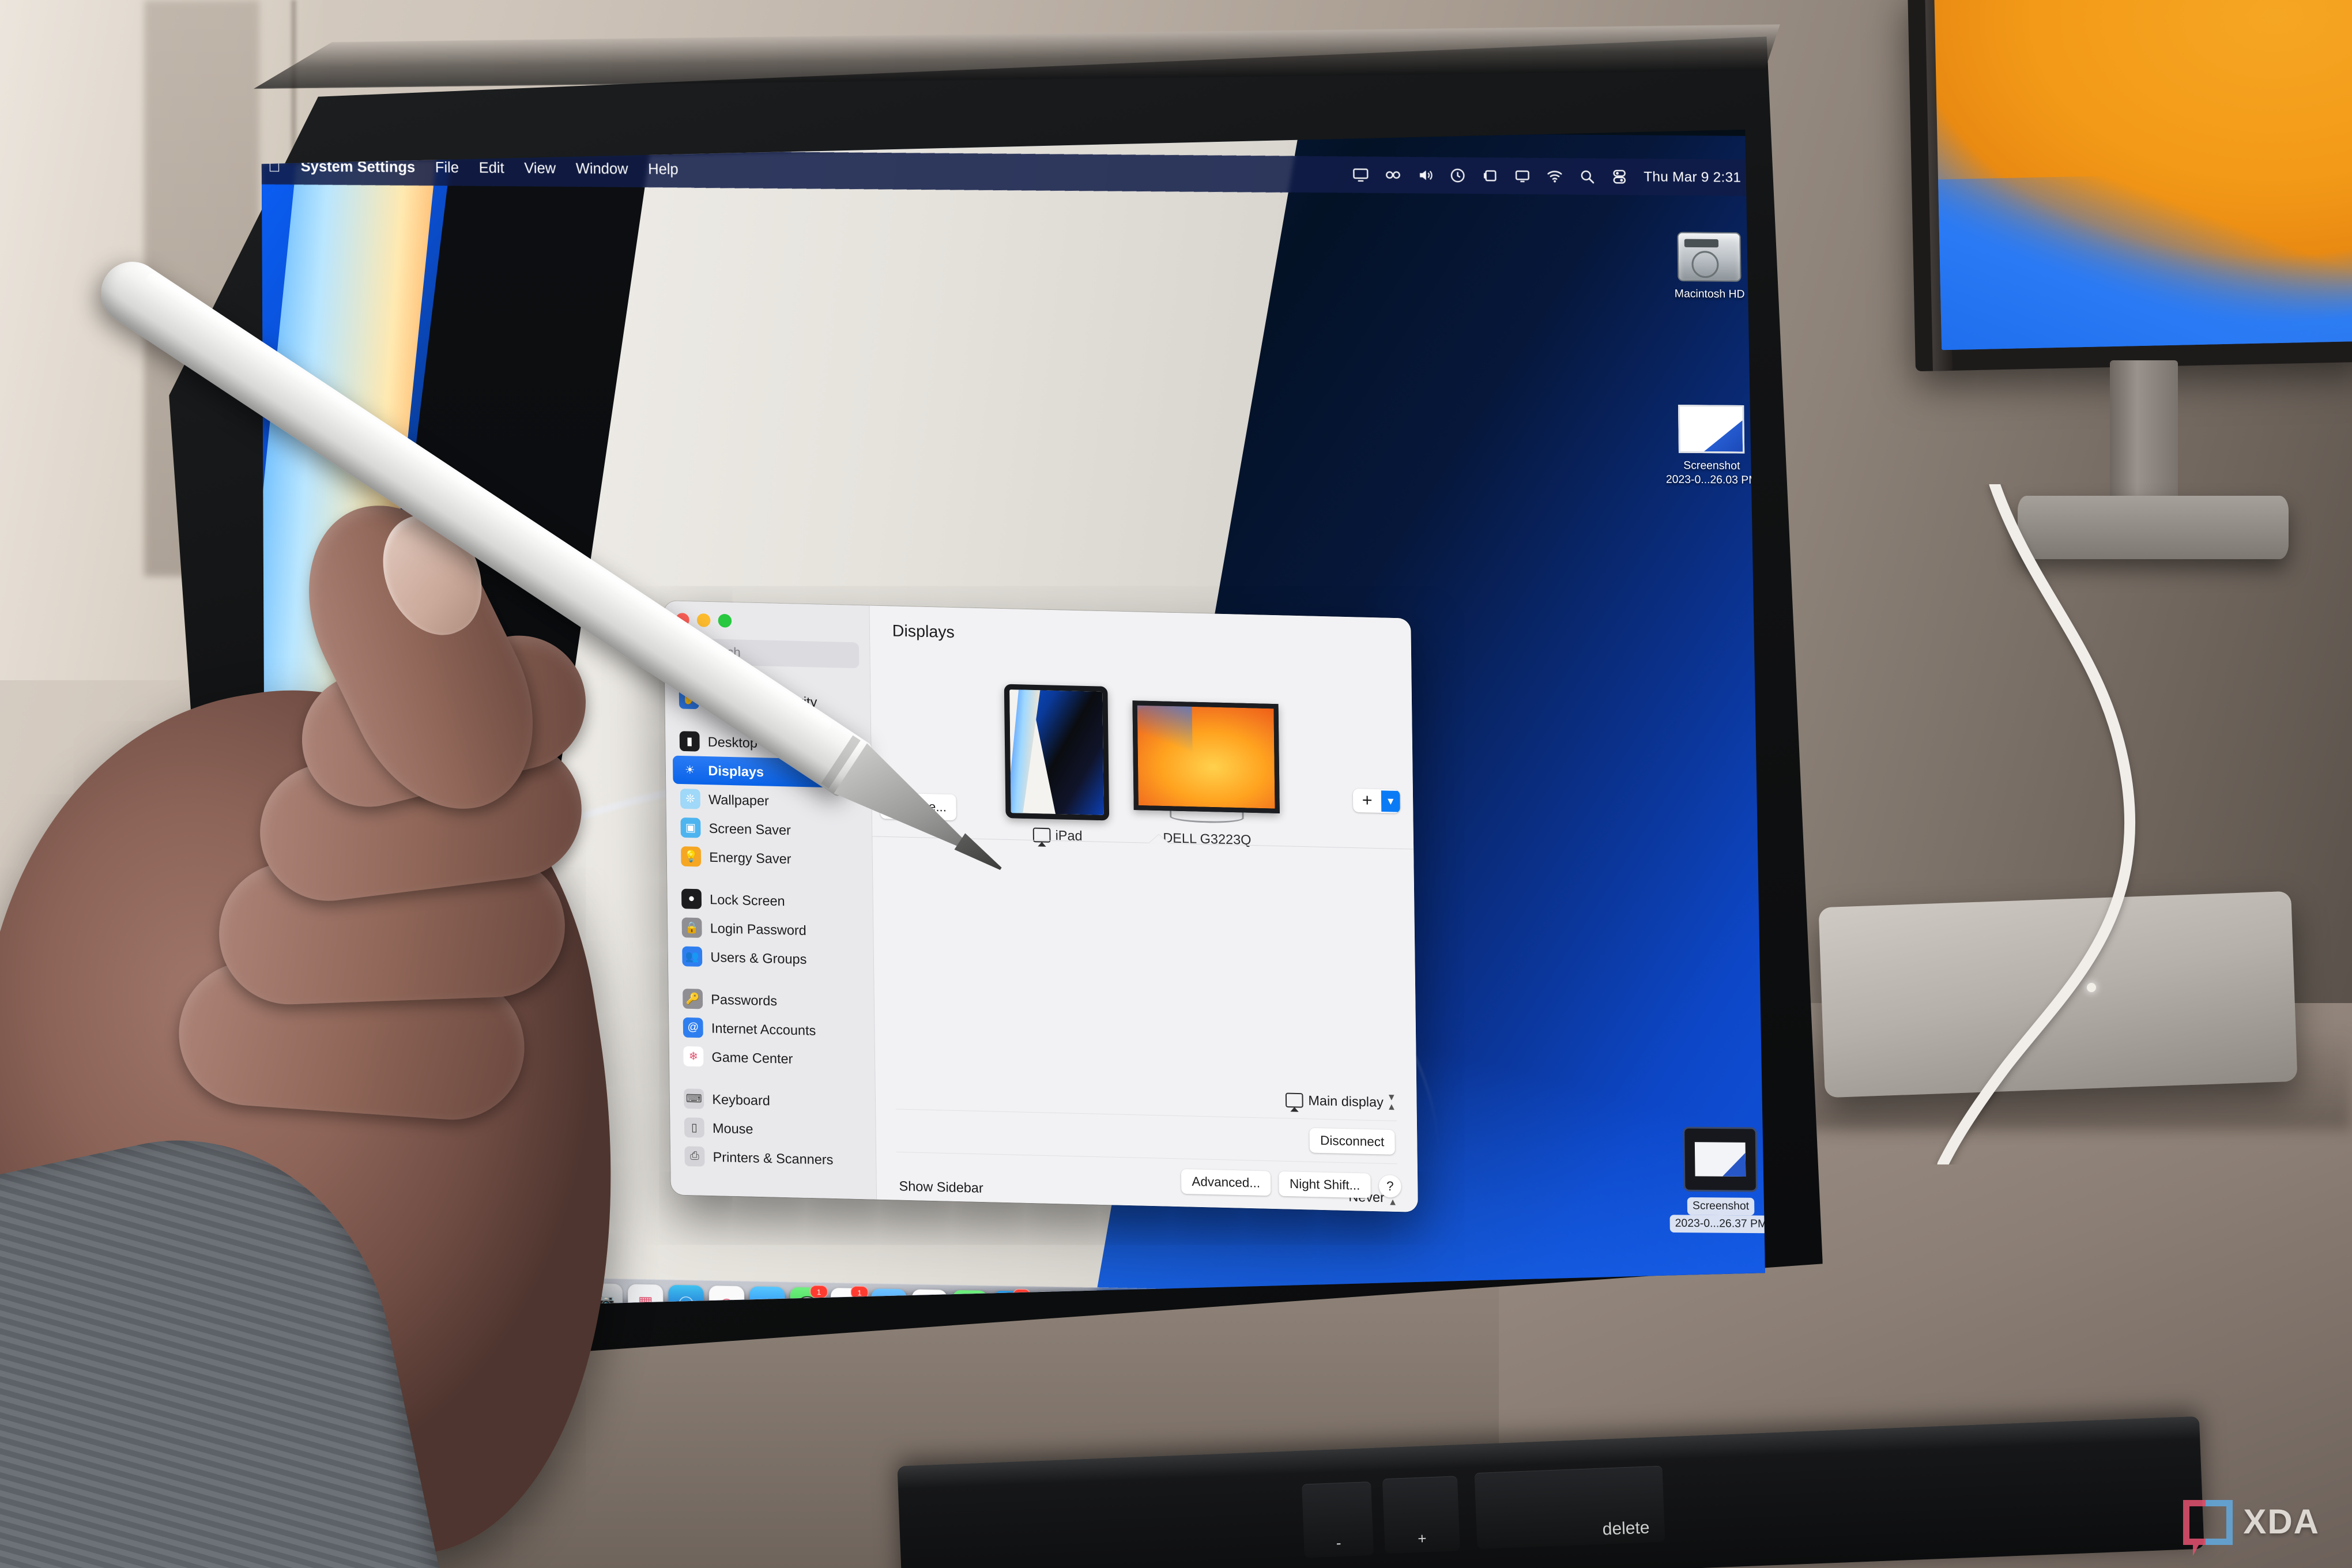  Describe the element at coordinates (1619, 176) in the screenshot. I see `control-center-icon` at that location.